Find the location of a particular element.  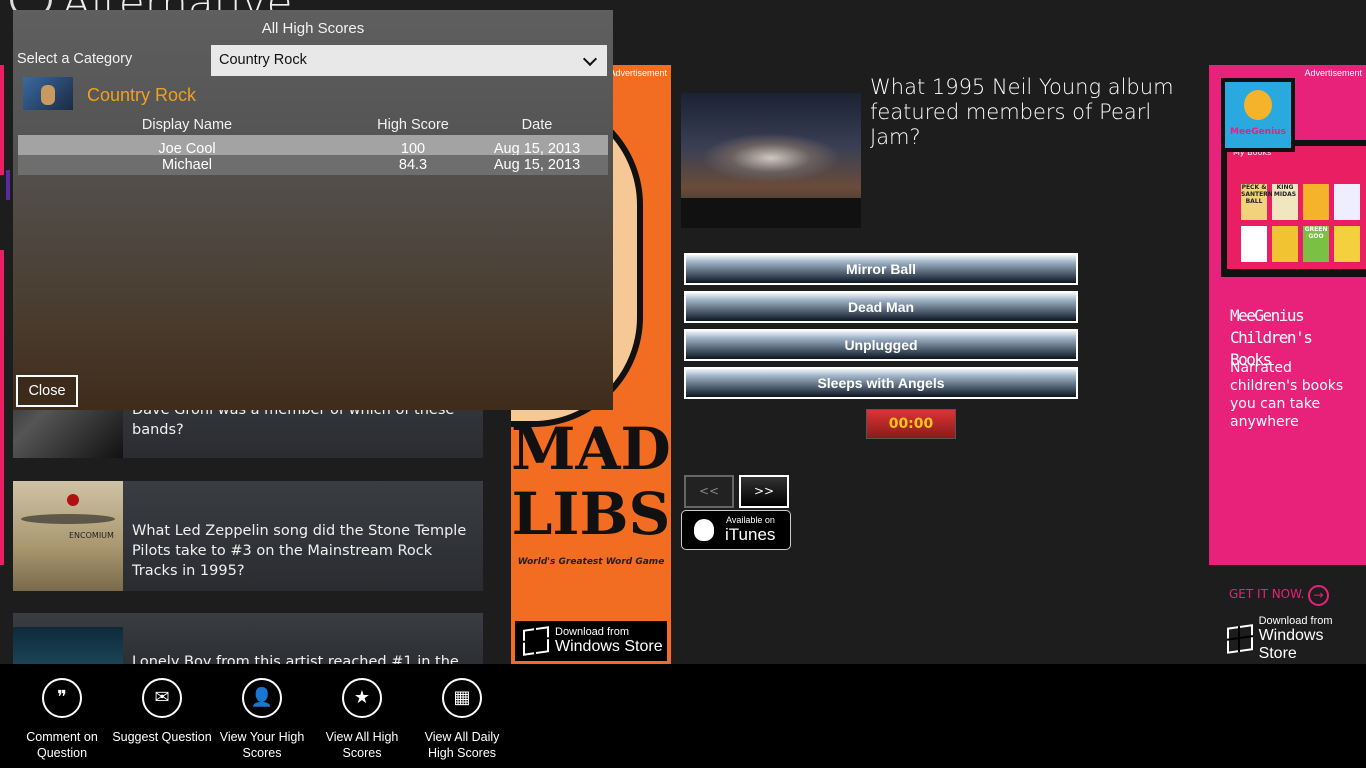

tile-thumbnail-text: ENCOMIUM is located at coordinates (91, 535).